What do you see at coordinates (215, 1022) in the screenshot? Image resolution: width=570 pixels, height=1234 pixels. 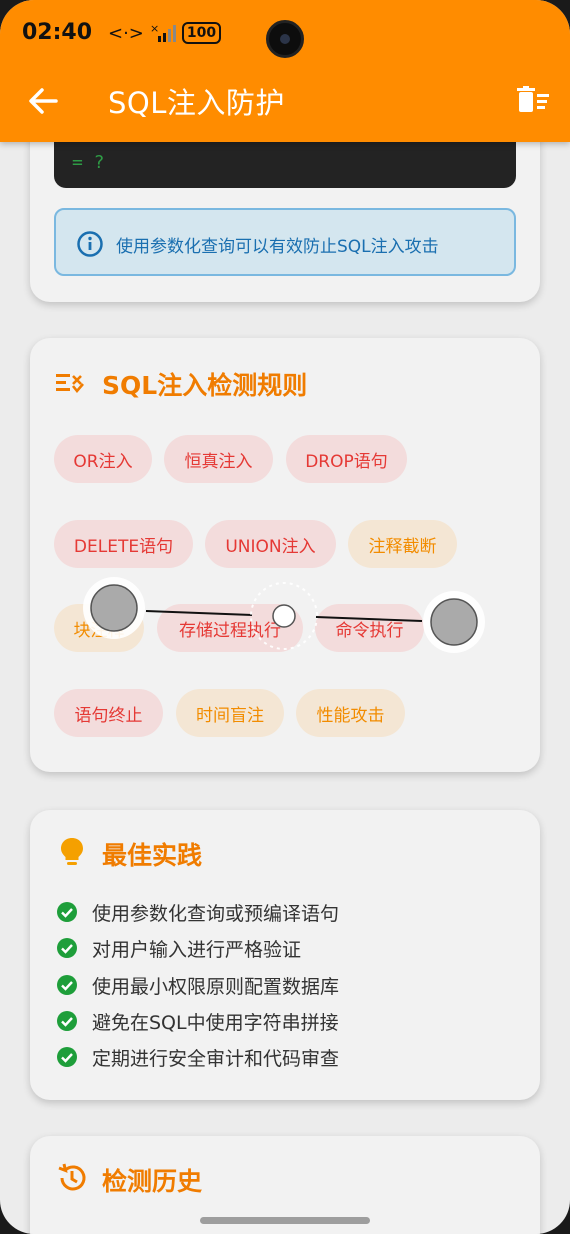 I see `best-practice-text: 避免在SQL中使用字符串拼接` at bounding box center [215, 1022].